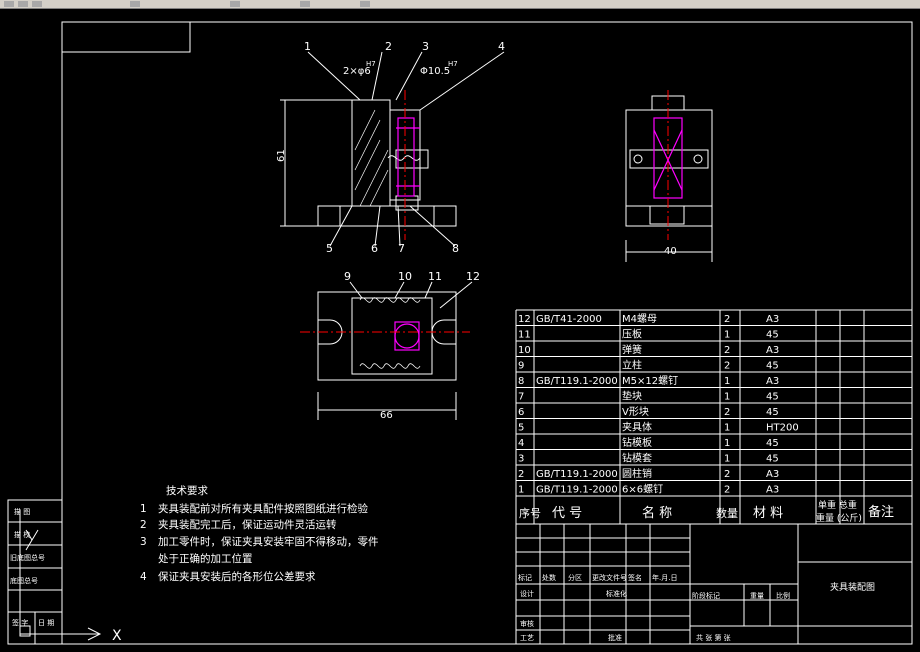  I want to click on balloon-7: 7, so click(401, 248).